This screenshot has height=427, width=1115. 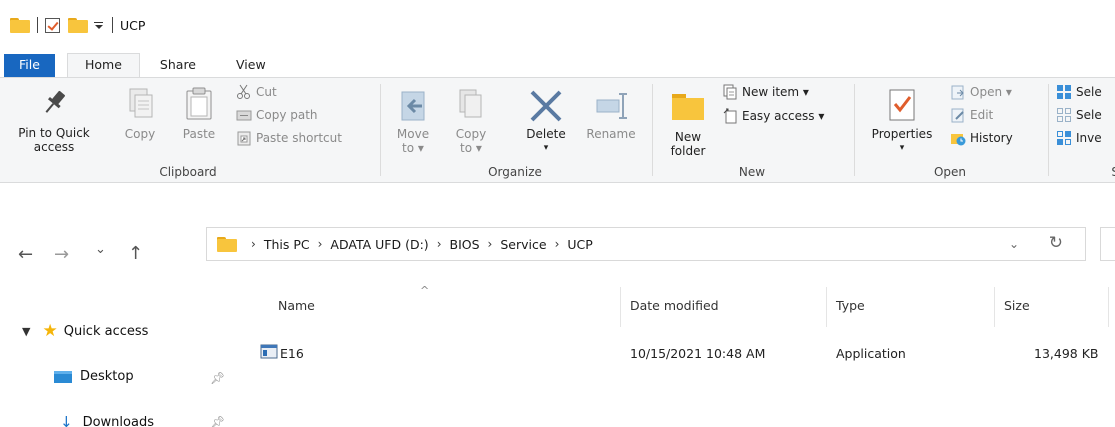 What do you see at coordinates (902, 134) in the screenshot?
I see `properties-label: Properties` at bounding box center [902, 134].